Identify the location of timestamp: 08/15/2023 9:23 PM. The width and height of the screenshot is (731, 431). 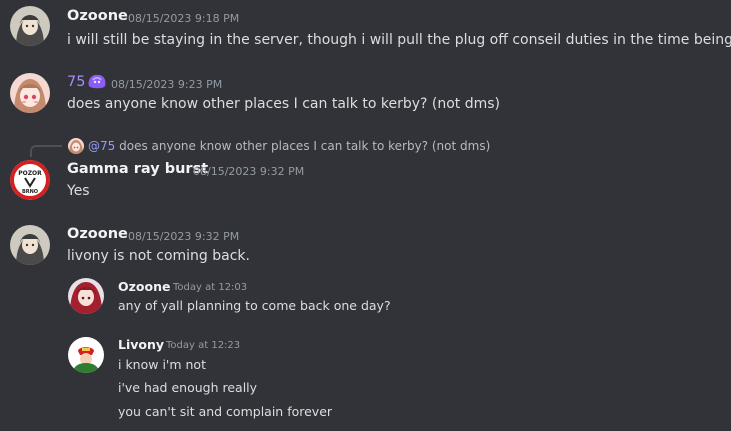
(167, 84).